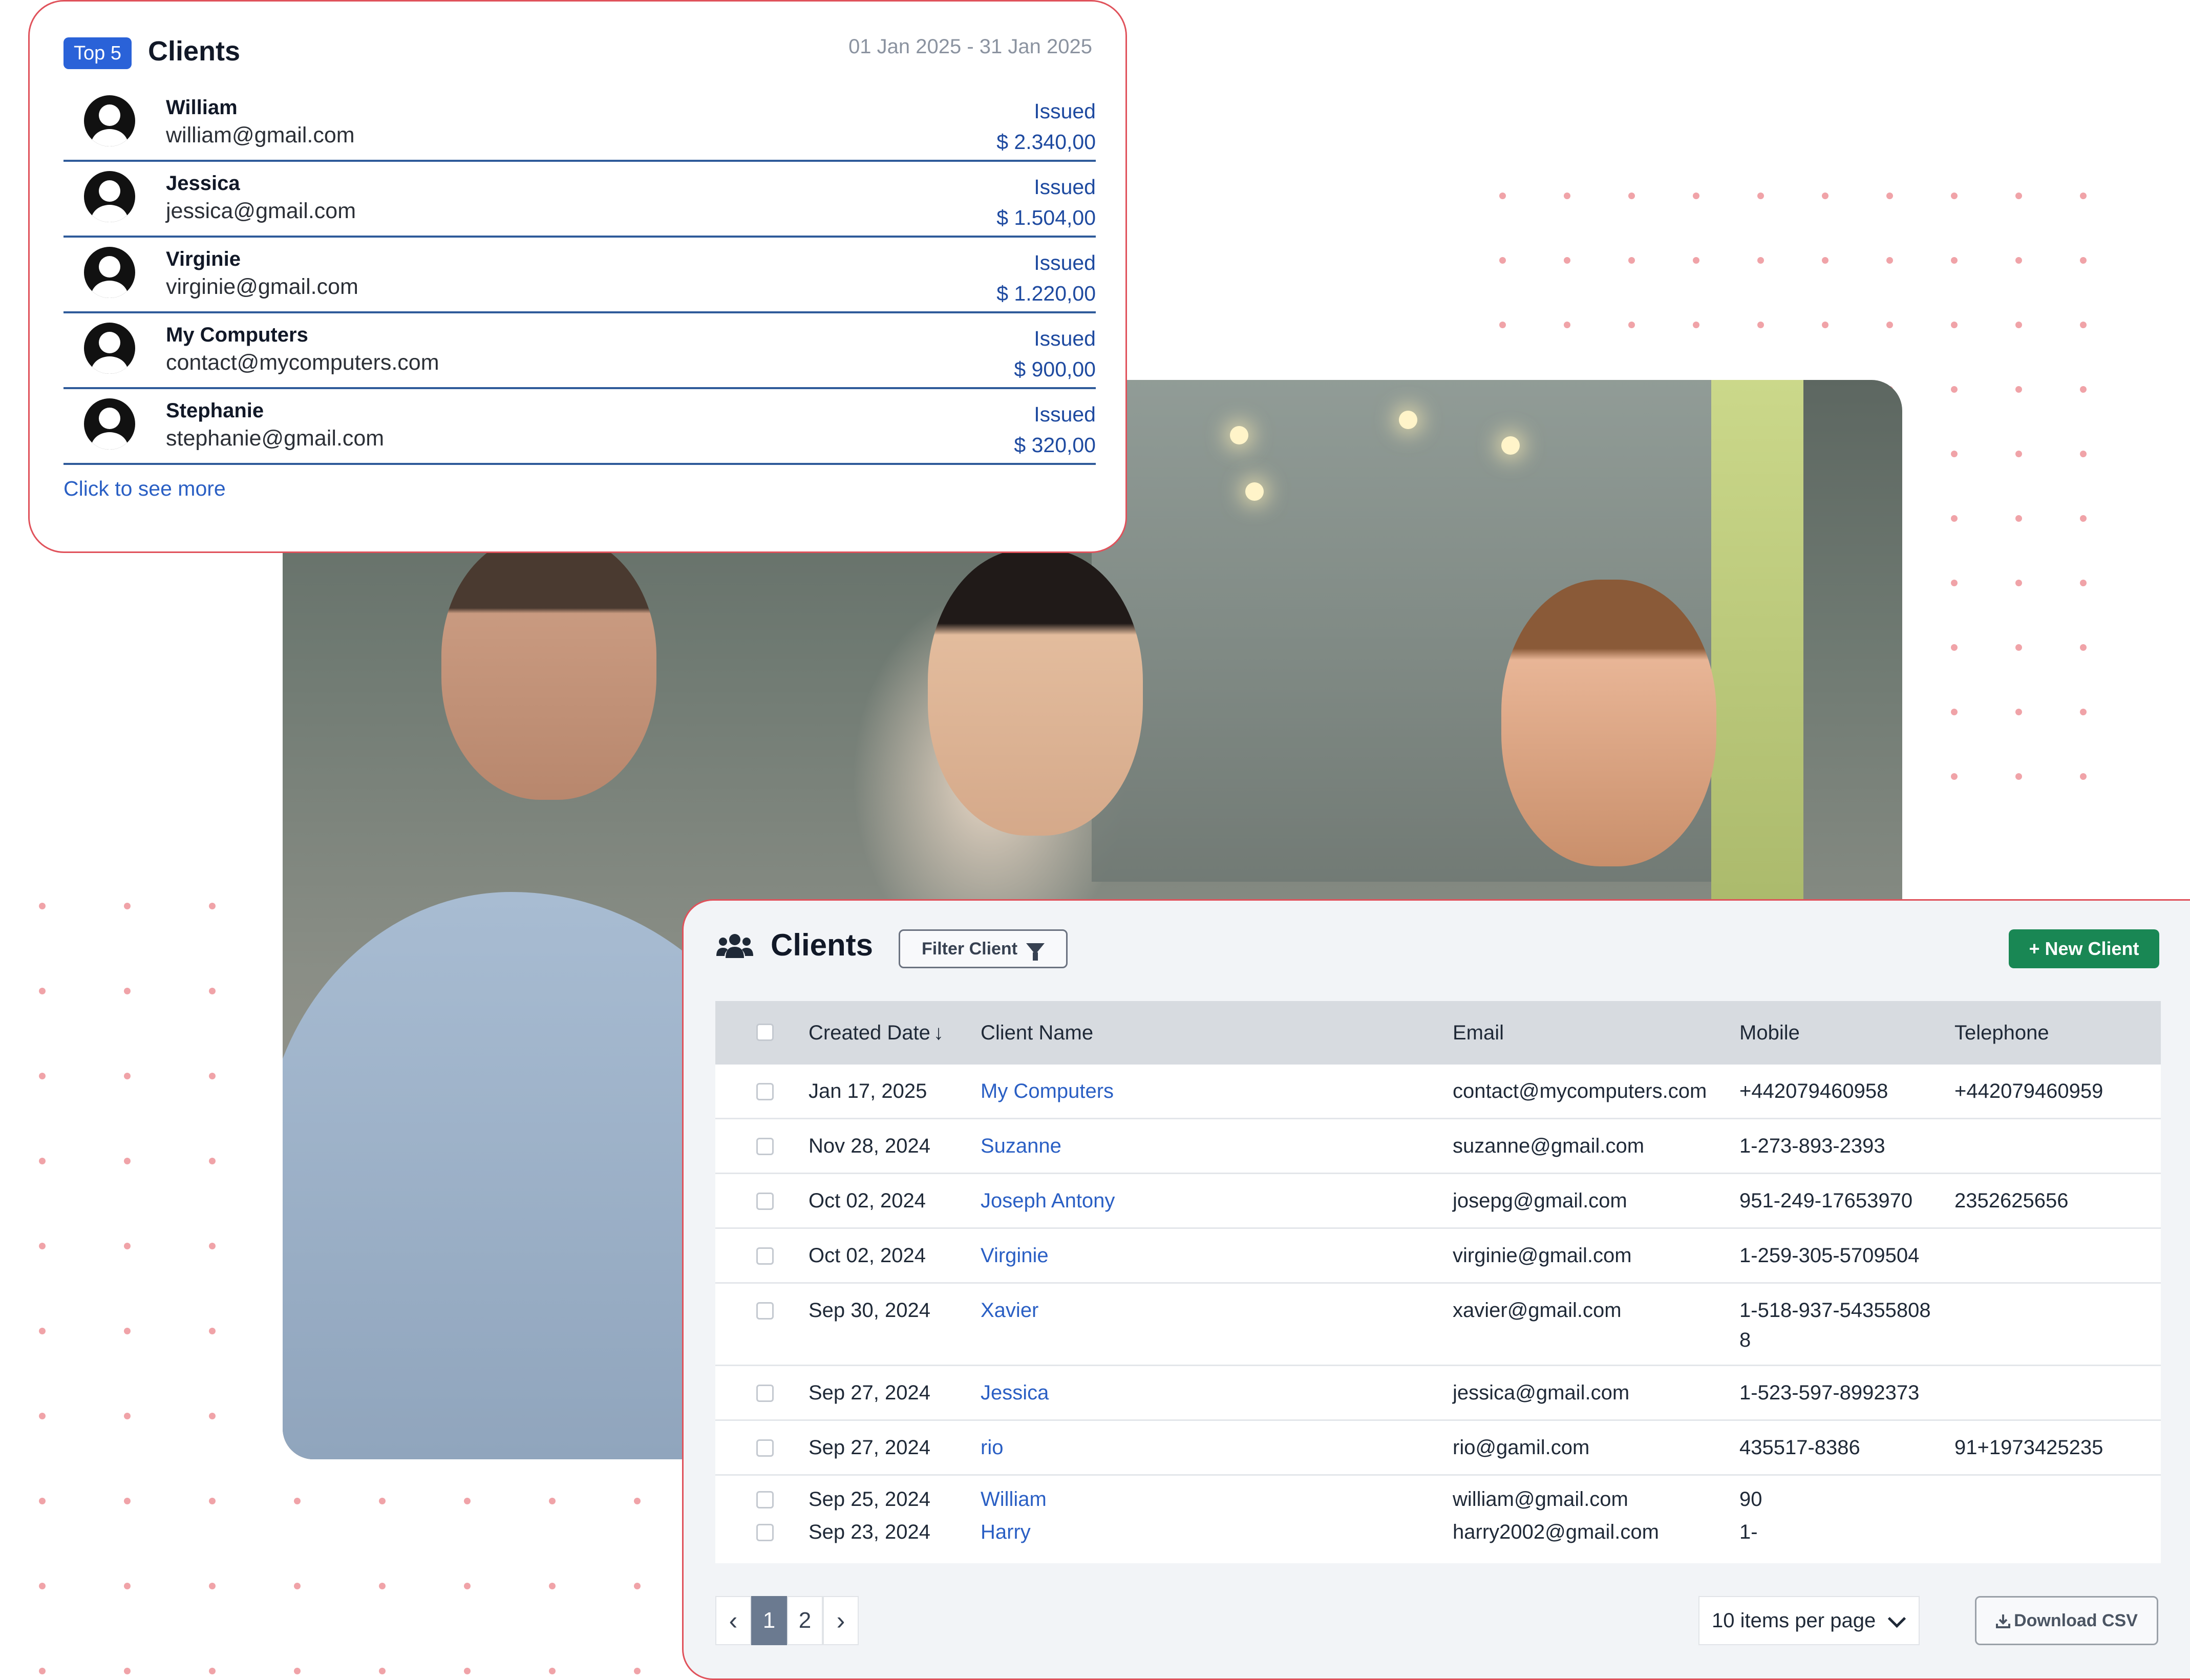  Describe the element at coordinates (1037, 1033) in the screenshot. I see `column-header-client-name: Client Name` at that location.